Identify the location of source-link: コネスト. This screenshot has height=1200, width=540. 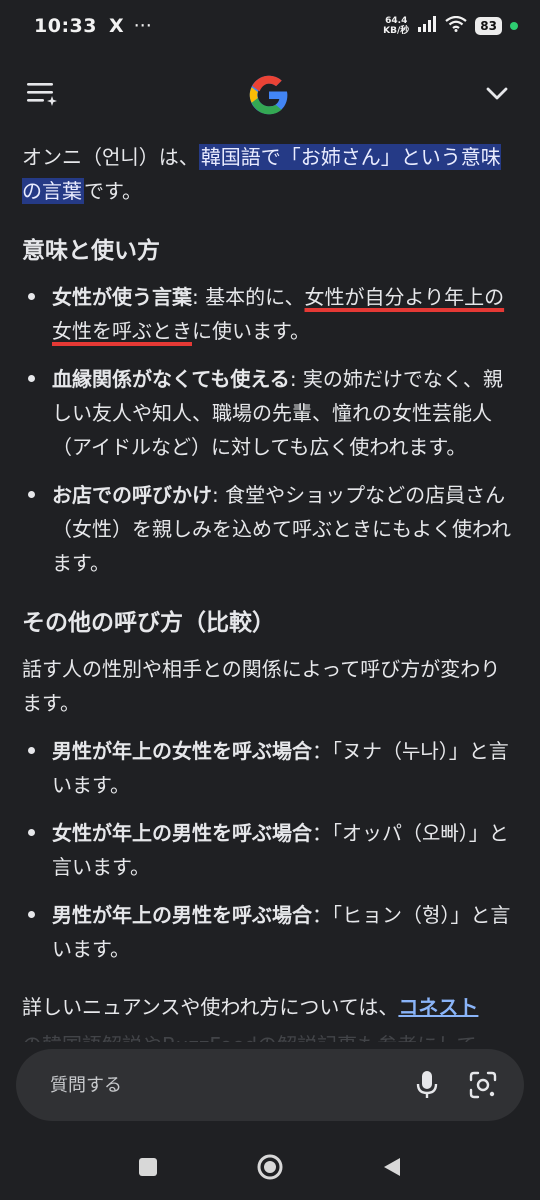
(438, 1007).